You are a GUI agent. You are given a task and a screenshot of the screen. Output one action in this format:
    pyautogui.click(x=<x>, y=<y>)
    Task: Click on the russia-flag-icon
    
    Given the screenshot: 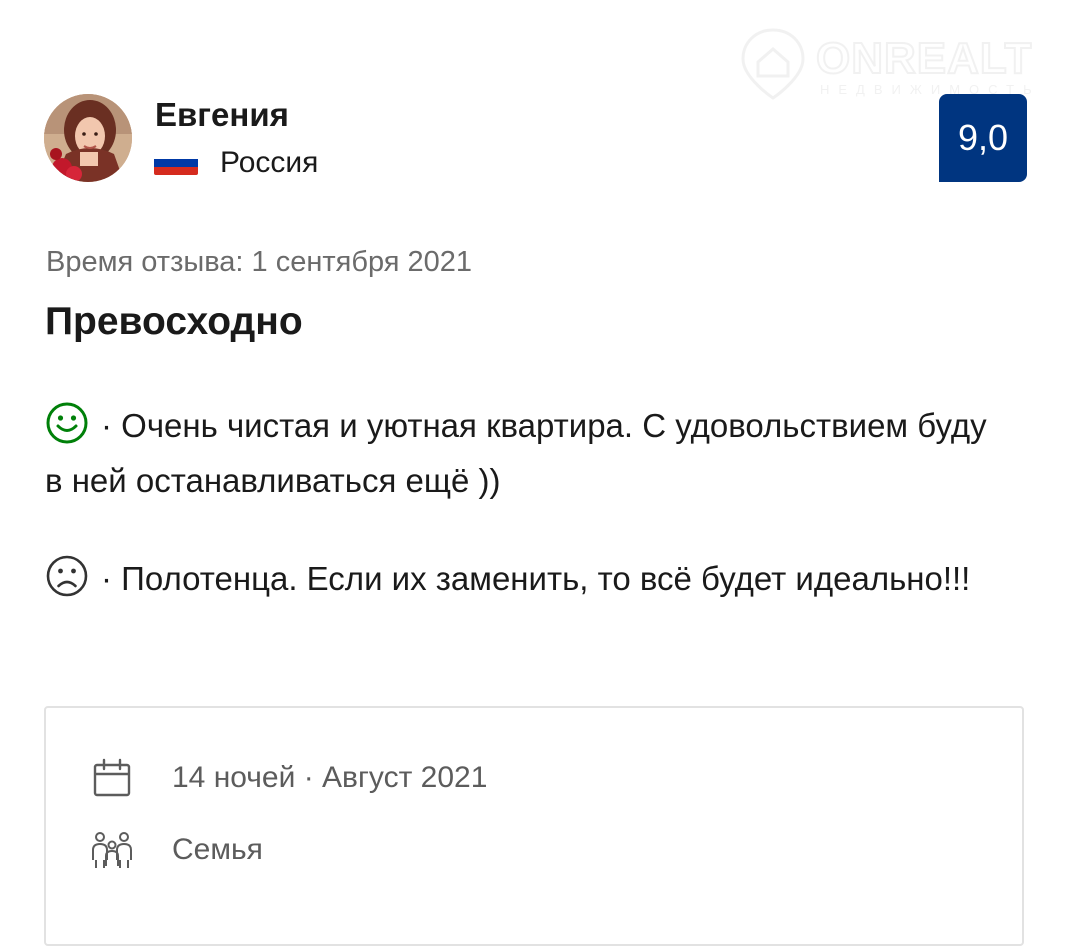 What is the action you would take?
    pyautogui.click(x=176, y=163)
    